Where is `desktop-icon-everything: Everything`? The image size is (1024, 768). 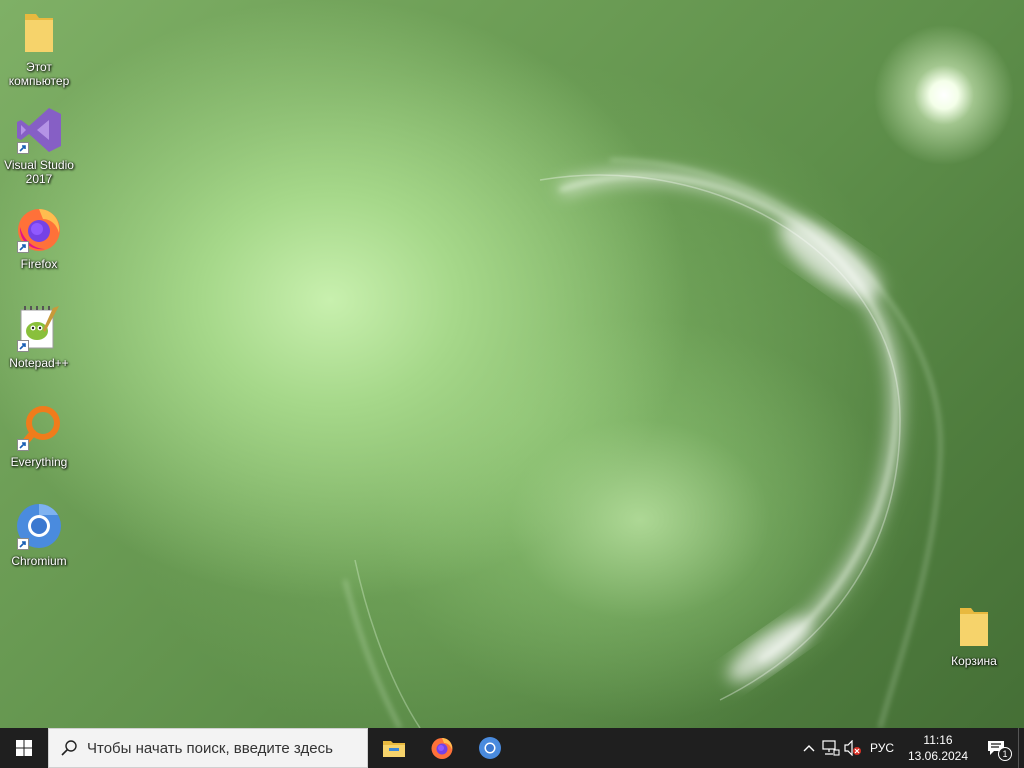
desktop-icon-everything: Everything is located at coordinates (39, 436).